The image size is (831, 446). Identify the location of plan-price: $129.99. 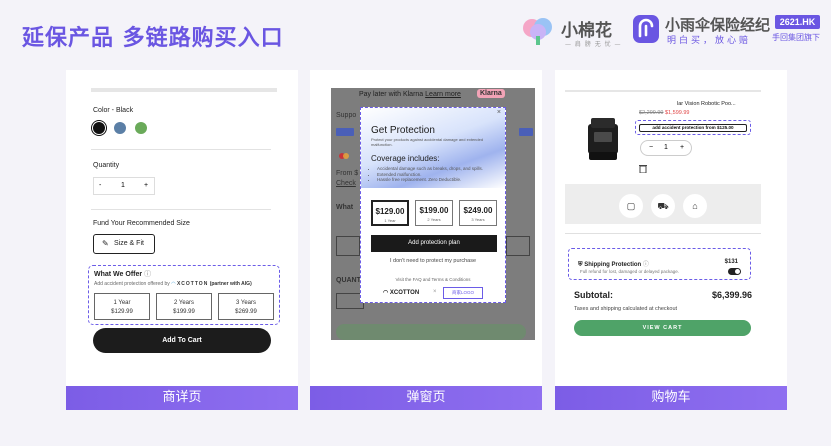
(122, 312).